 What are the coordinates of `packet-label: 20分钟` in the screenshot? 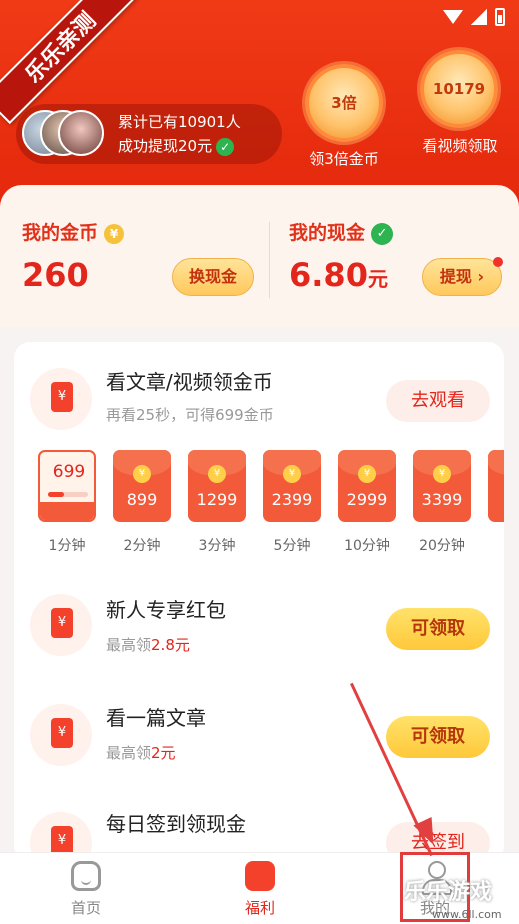 It's located at (442, 546).